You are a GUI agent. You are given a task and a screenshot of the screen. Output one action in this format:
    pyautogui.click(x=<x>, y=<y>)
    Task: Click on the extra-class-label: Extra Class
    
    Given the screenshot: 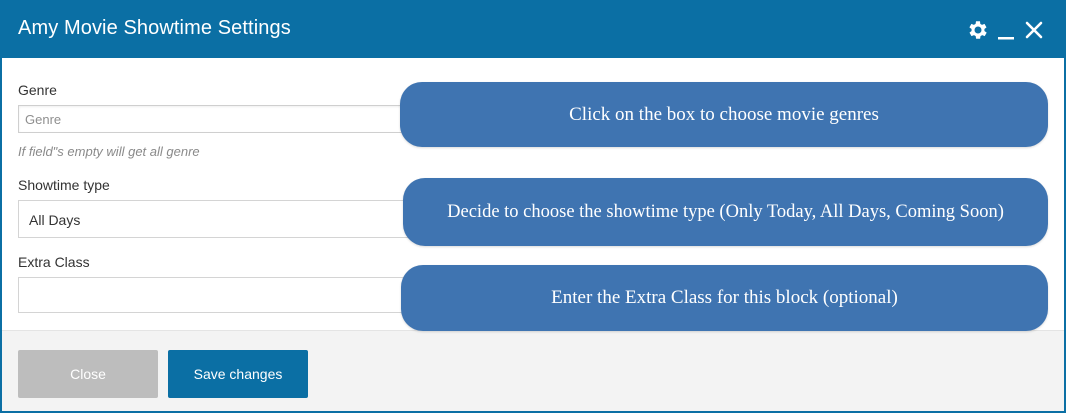 What is the action you would take?
    pyautogui.click(x=54, y=262)
    